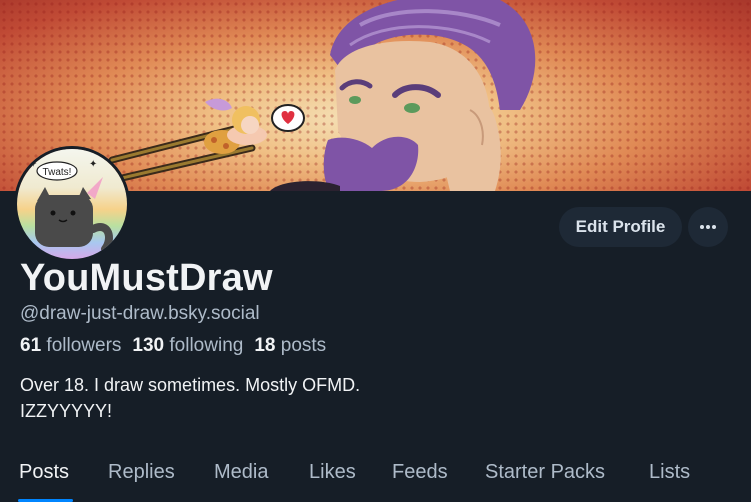  I want to click on profile-stats: 61 followers 130 following 18 posts, so click(173, 346).